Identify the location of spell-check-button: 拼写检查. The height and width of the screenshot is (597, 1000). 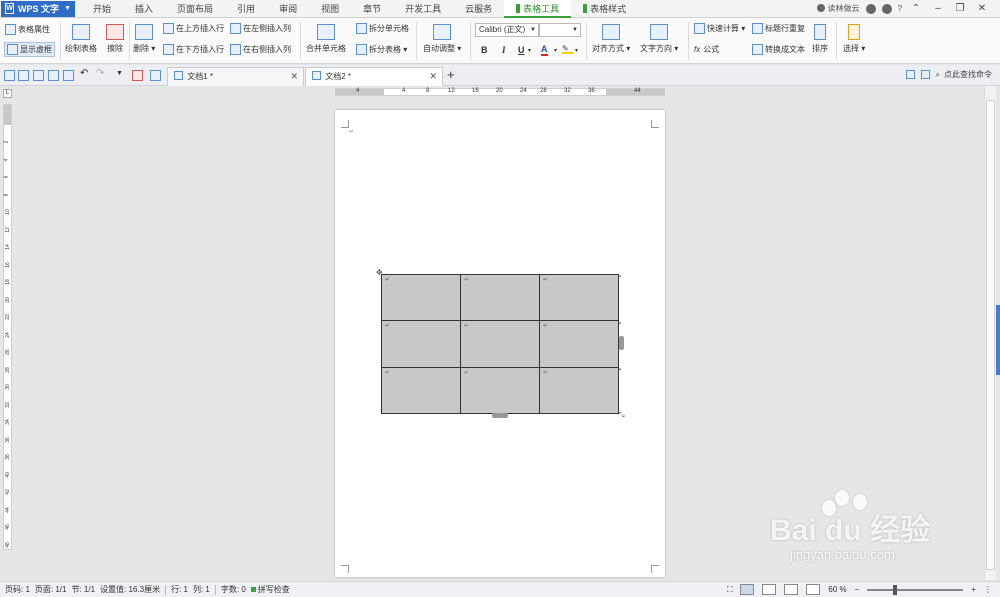
(270, 589).